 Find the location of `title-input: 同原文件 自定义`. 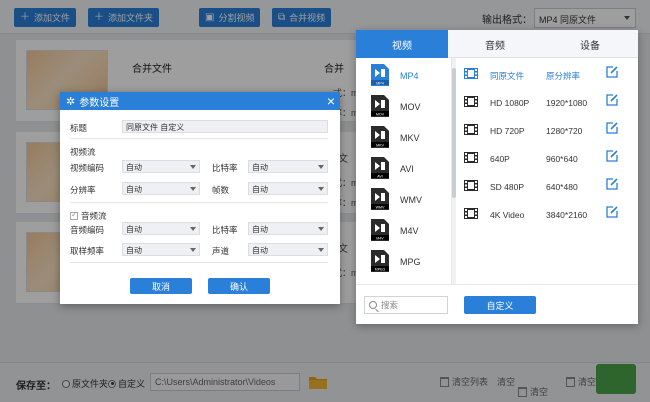

title-input: 同原文件 自定义 is located at coordinates (225, 126).